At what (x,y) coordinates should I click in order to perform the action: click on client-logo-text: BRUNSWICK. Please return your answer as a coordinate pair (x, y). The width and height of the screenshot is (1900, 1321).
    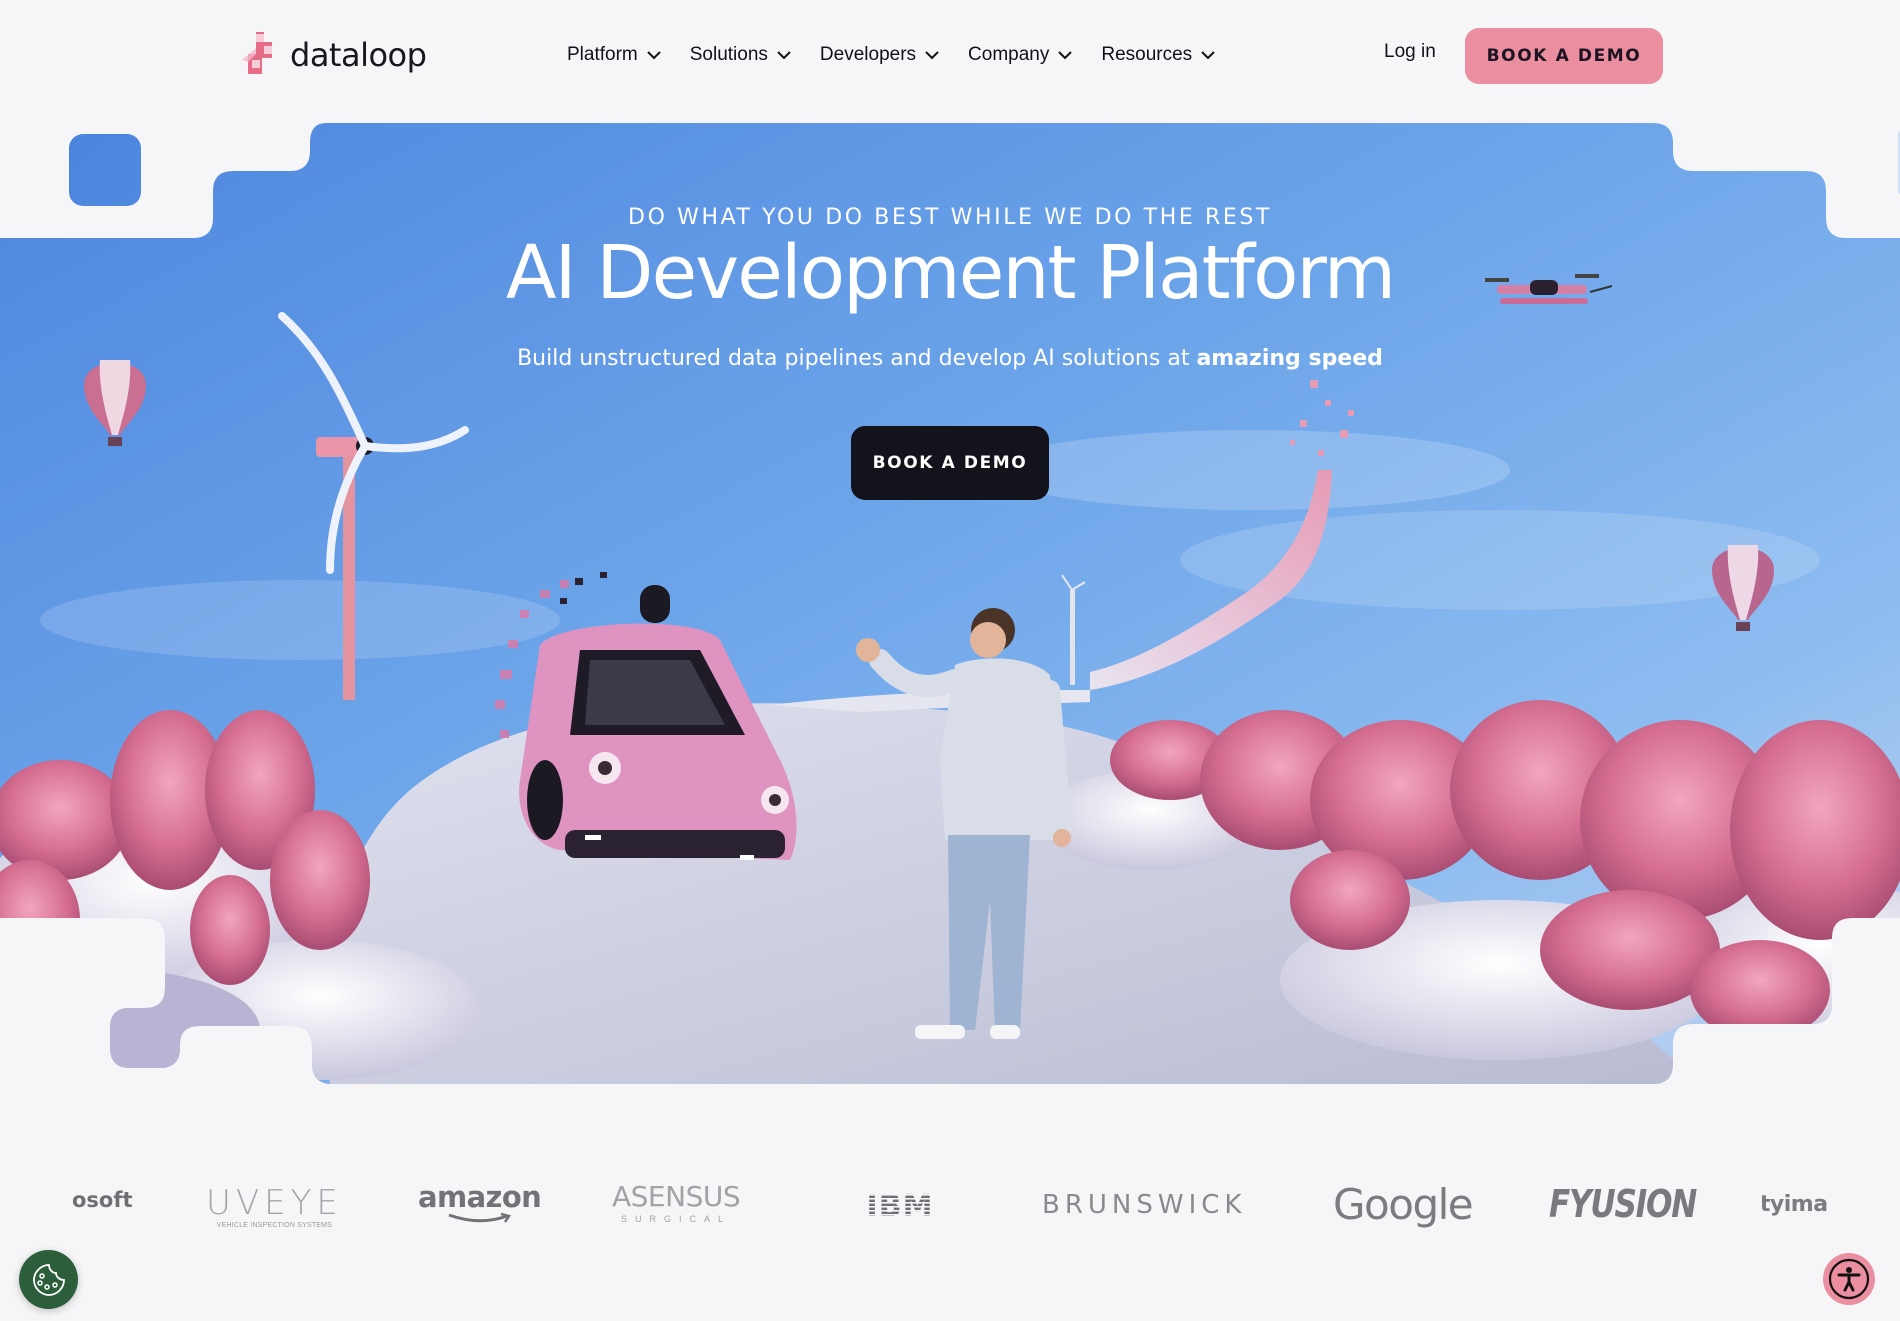
    Looking at the image, I should click on (1144, 1205).